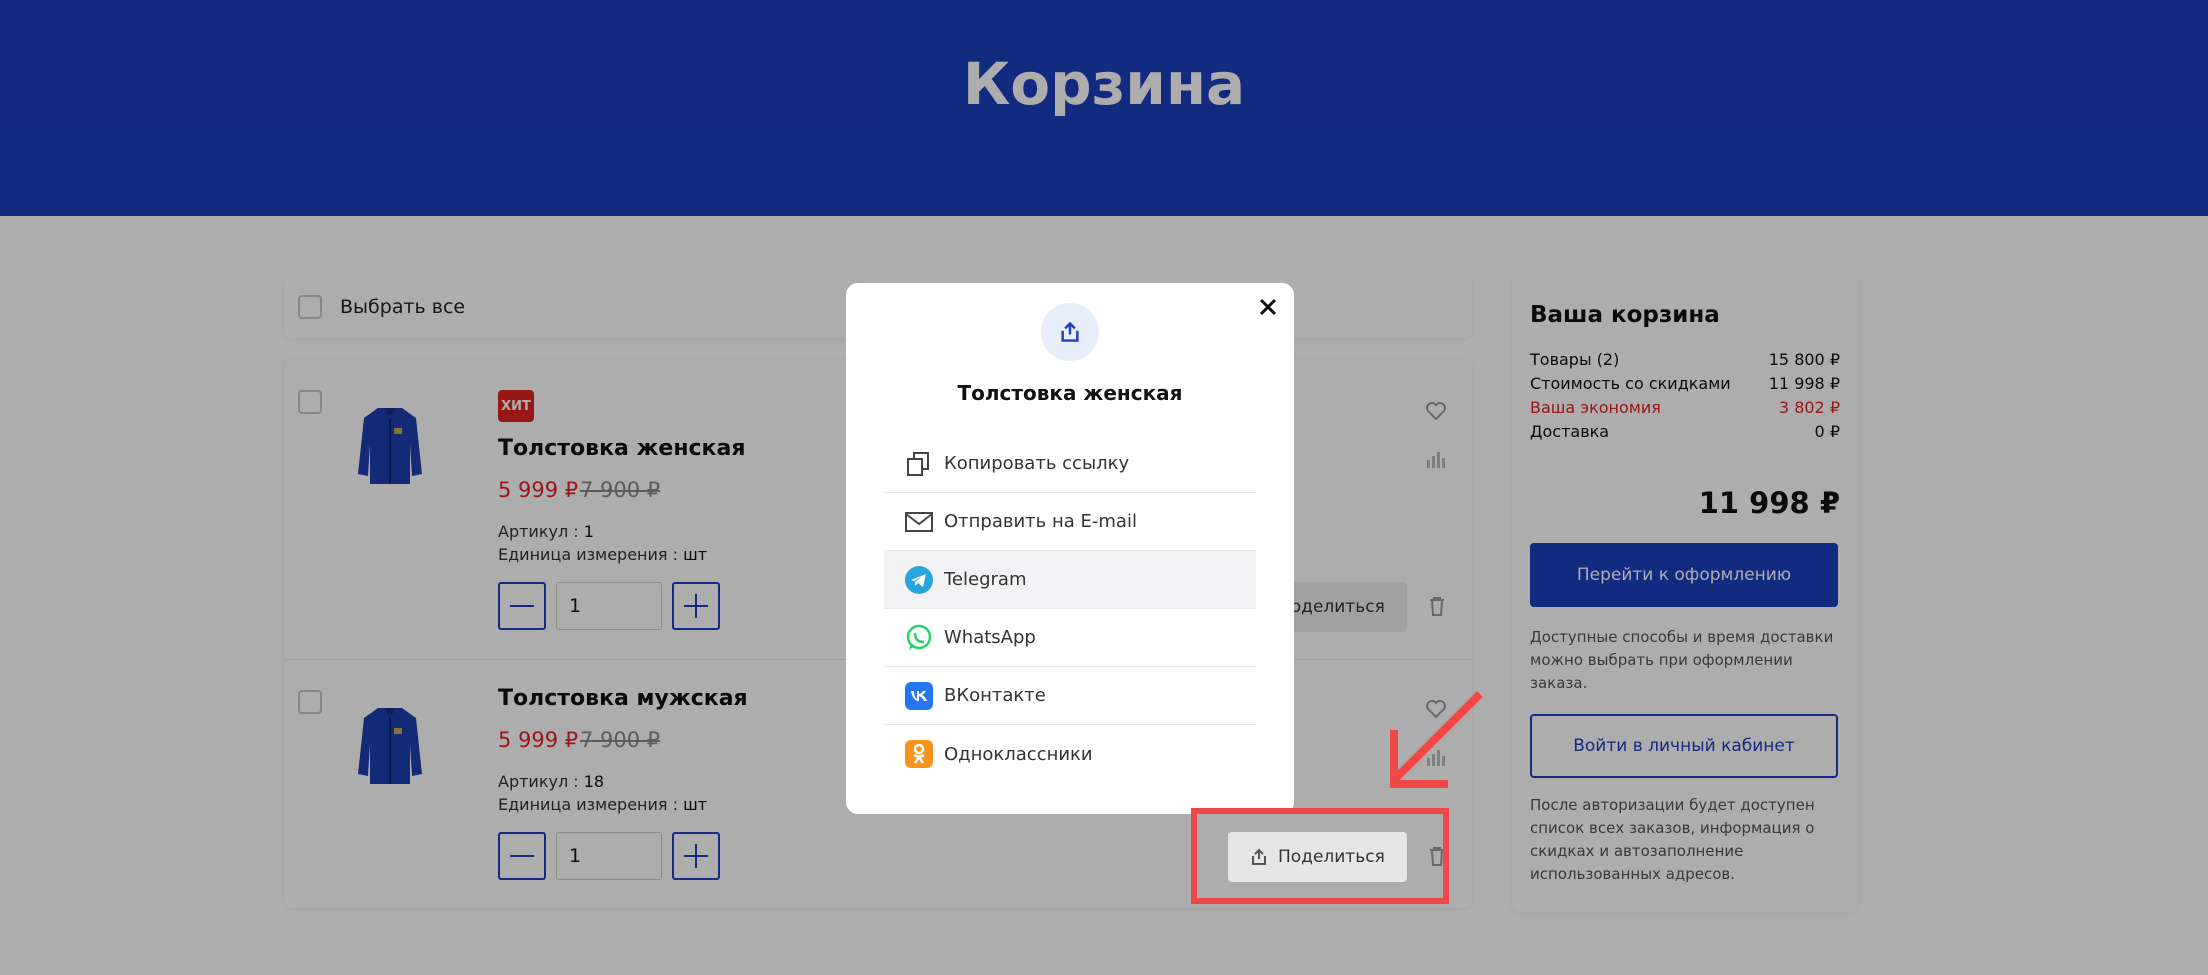 This screenshot has width=2208, height=975. What do you see at coordinates (1320, 856) in the screenshot?
I see `annotation-highlight-box` at bounding box center [1320, 856].